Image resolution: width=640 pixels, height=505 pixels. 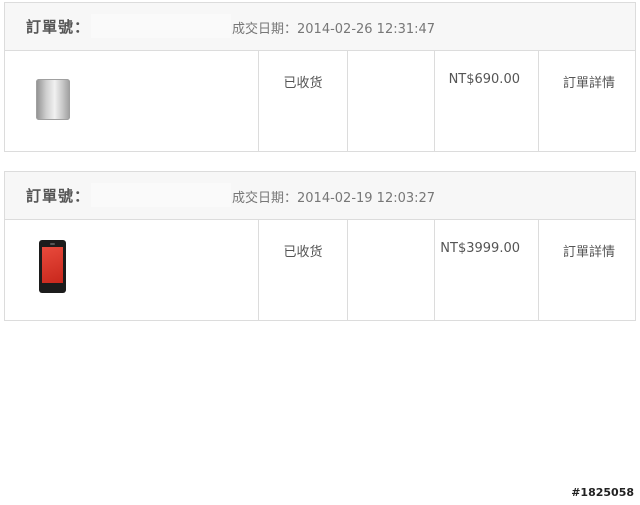 What do you see at coordinates (487, 270) in the screenshot?
I see `price-cell: NT$3999.00` at bounding box center [487, 270].